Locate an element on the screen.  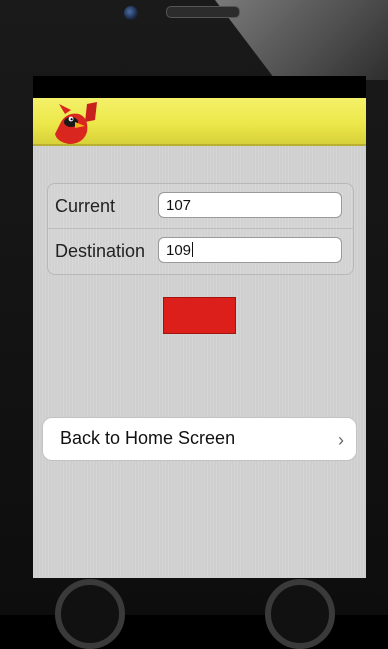
current-value: 107 is located at coordinates (179, 205).